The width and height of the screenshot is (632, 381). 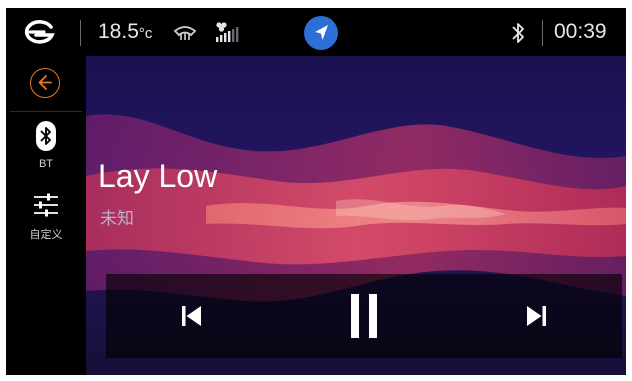 I want to click on previous-track-button, so click(x=192, y=316).